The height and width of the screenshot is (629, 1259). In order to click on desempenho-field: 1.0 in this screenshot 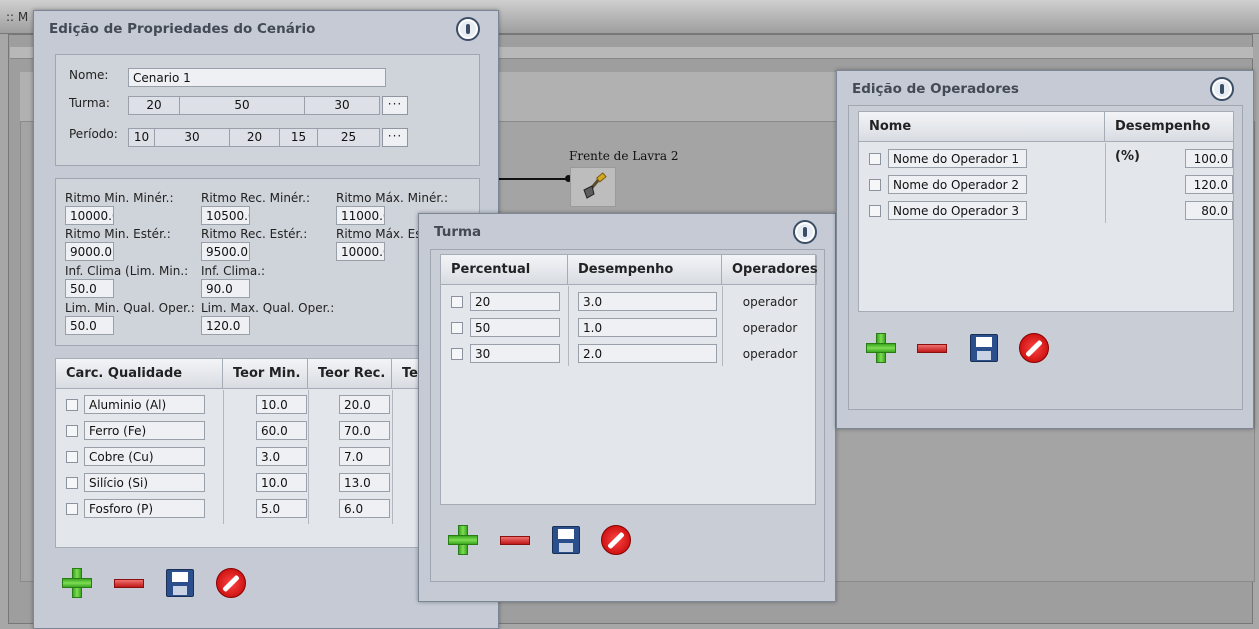, I will do `click(647, 327)`.